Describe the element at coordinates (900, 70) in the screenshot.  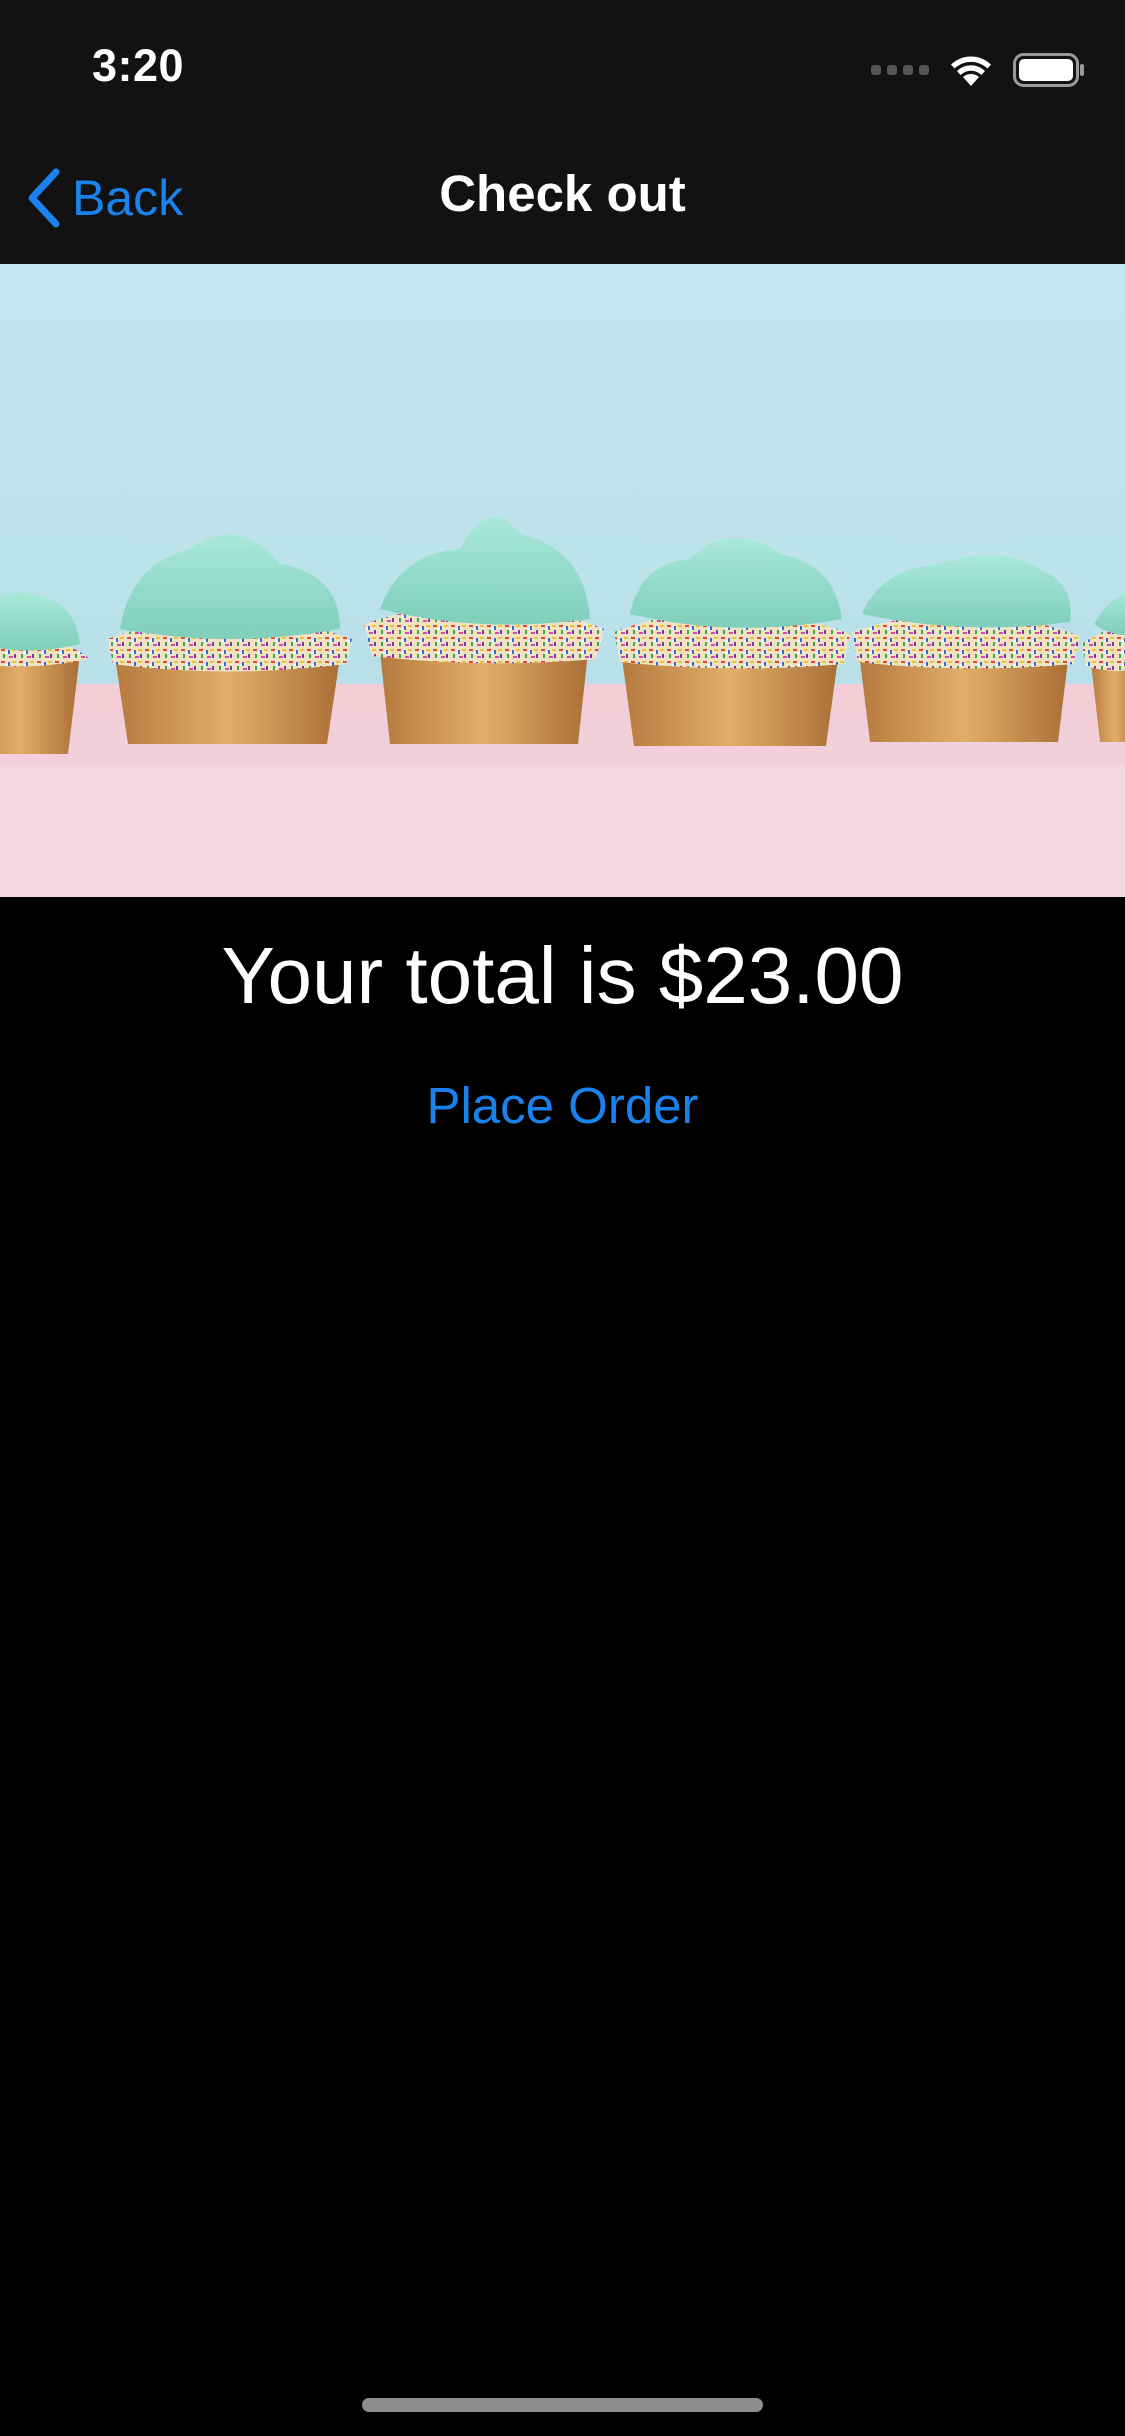
I see `cellular-signal-icon` at that location.